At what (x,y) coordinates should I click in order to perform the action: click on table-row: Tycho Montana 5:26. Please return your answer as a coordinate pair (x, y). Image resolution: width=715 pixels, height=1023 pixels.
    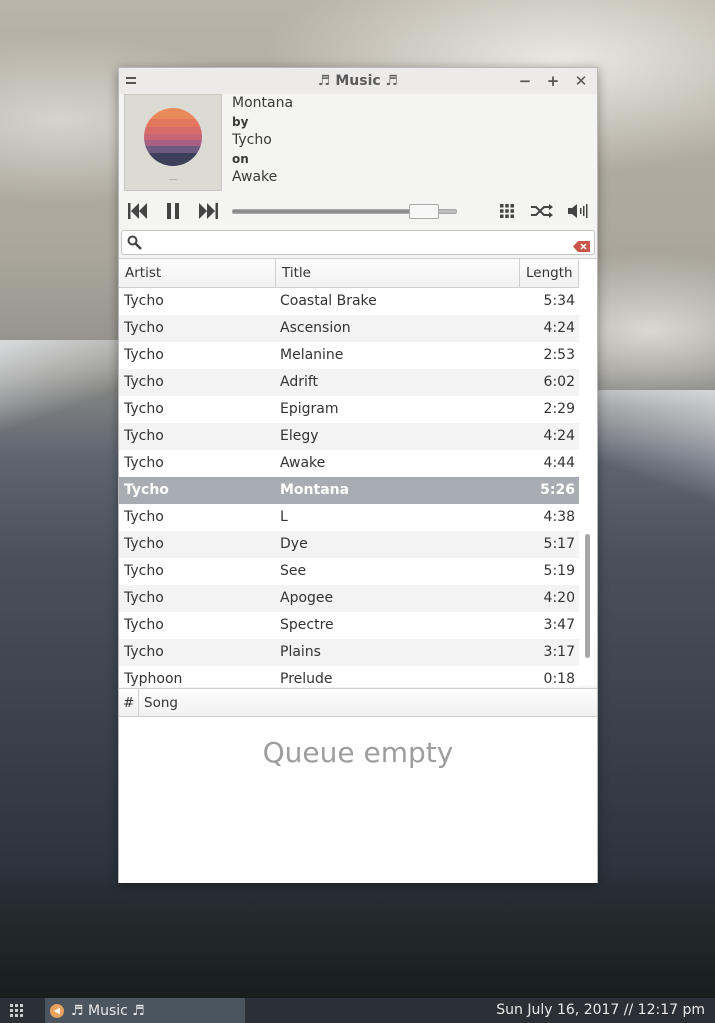
    Looking at the image, I should click on (349, 490).